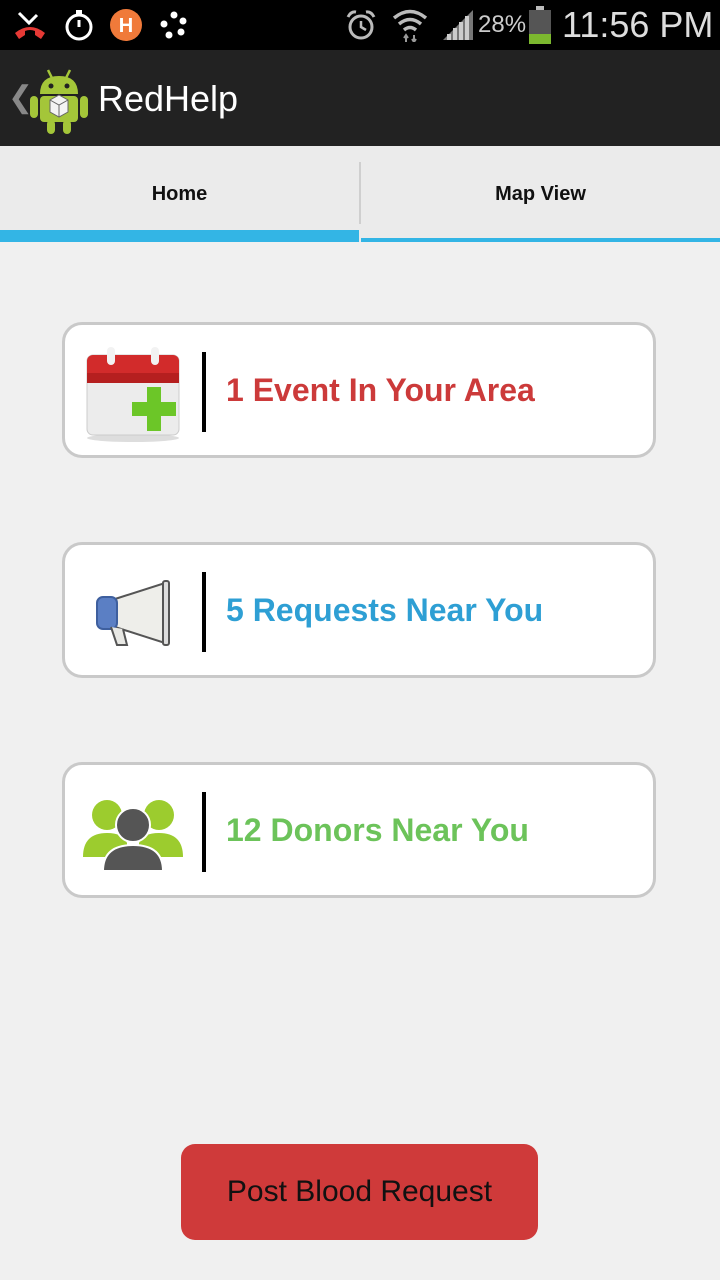  Describe the element at coordinates (133, 833) in the screenshot. I see `people-icon` at that location.